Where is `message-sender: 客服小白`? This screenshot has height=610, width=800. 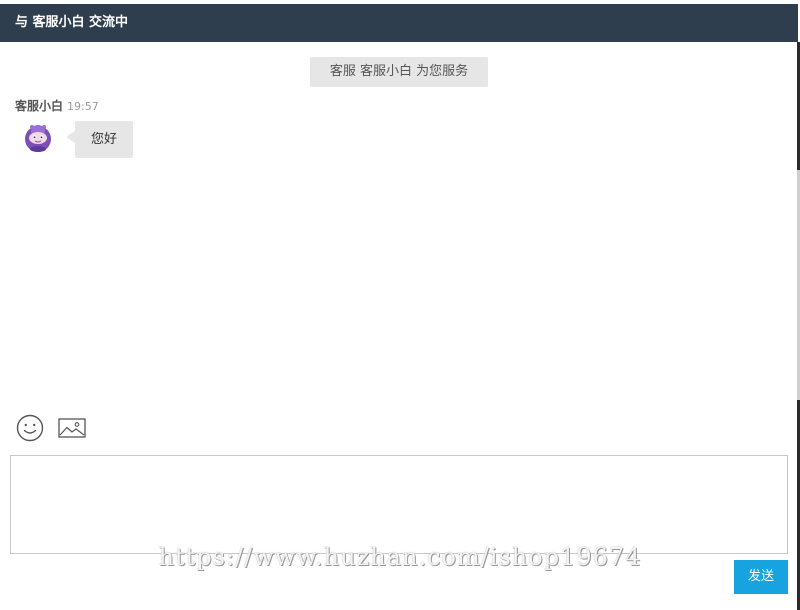
message-sender: 客服小白 is located at coordinates (39, 106).